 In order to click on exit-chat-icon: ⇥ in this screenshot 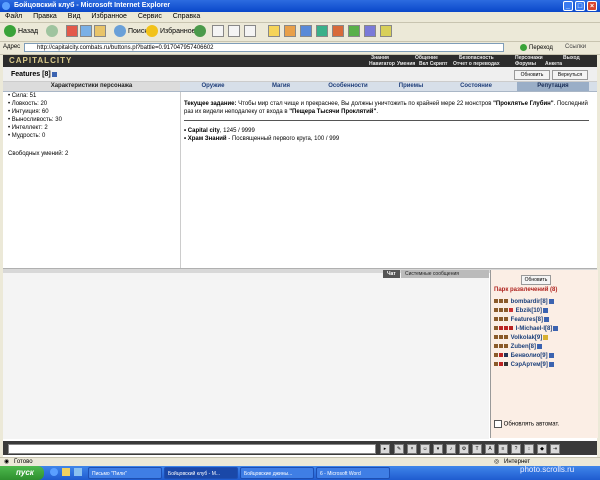, I will do `click(555, 449)`.